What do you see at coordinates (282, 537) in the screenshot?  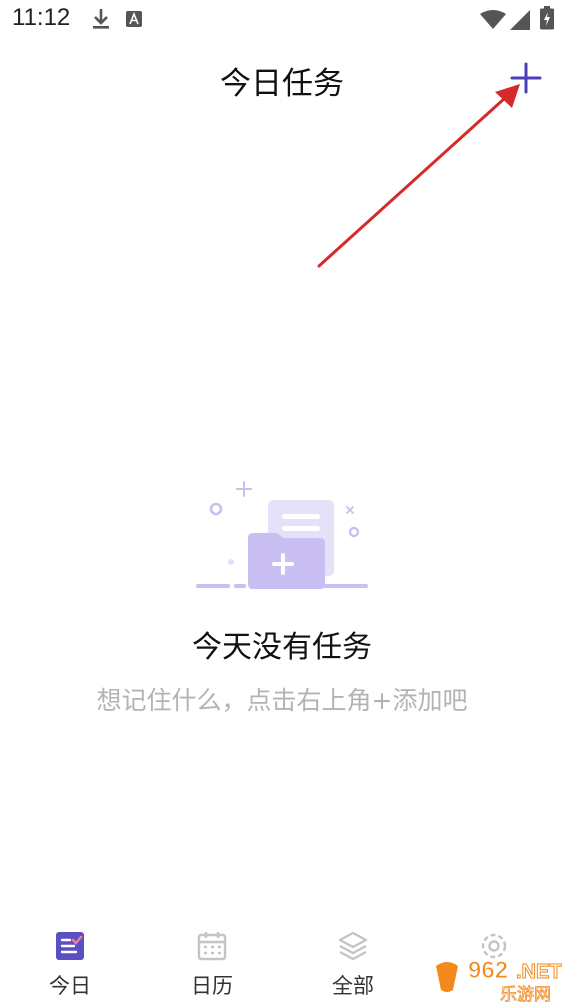 I see `empty-folder-plus-icon` at bounding box center [282, 537].